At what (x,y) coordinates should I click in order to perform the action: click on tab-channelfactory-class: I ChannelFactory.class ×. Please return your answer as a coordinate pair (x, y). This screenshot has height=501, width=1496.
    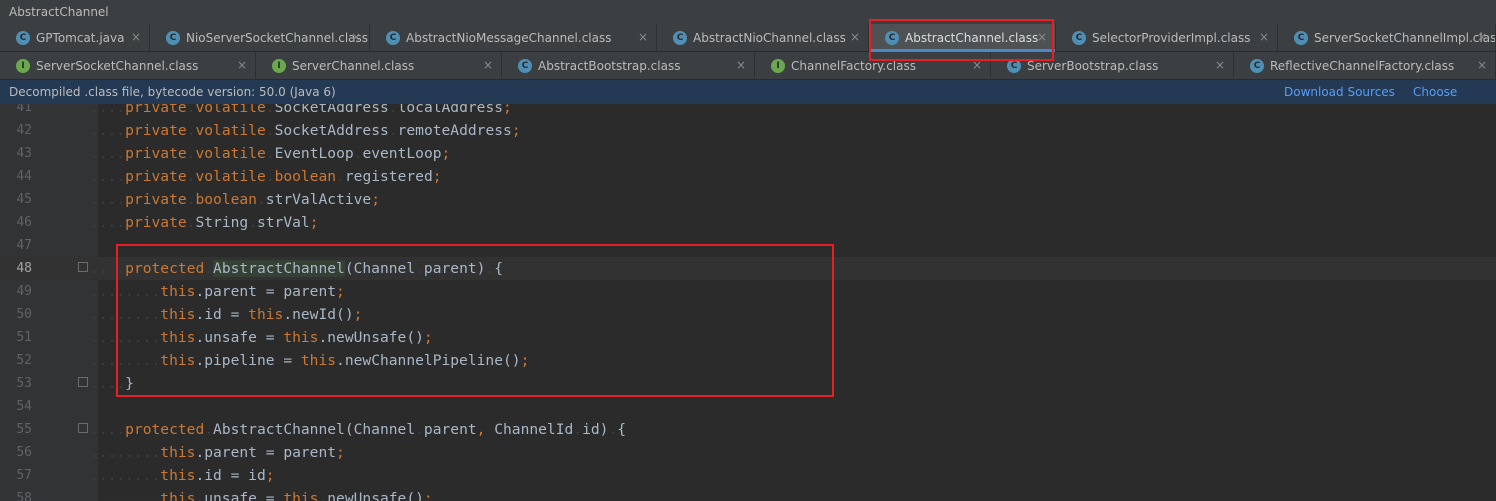
    Looking at the image, I should click on (873, 66).